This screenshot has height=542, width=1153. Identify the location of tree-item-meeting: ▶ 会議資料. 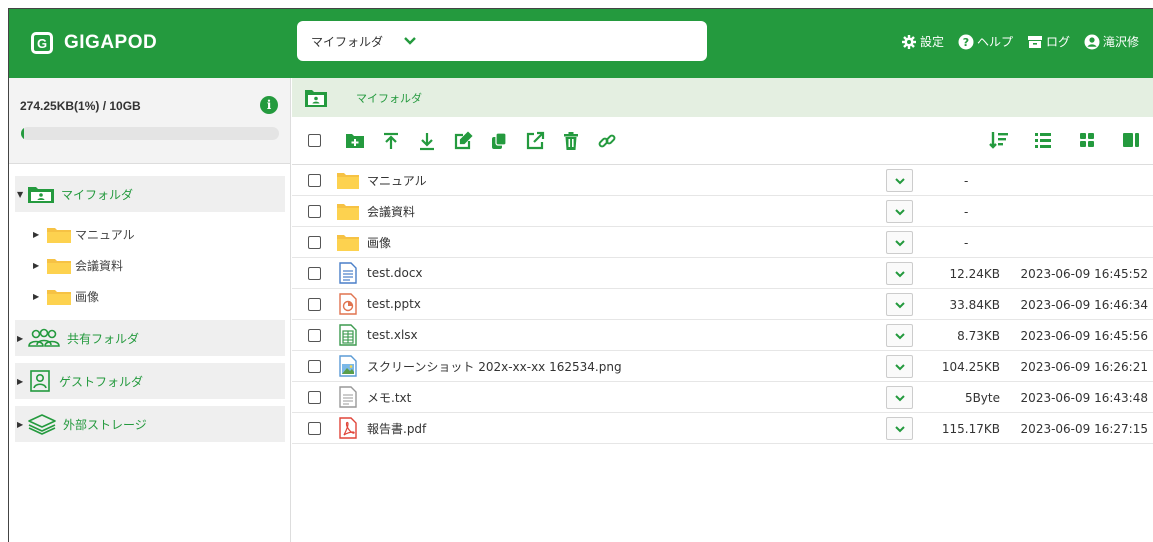
(150, 265).